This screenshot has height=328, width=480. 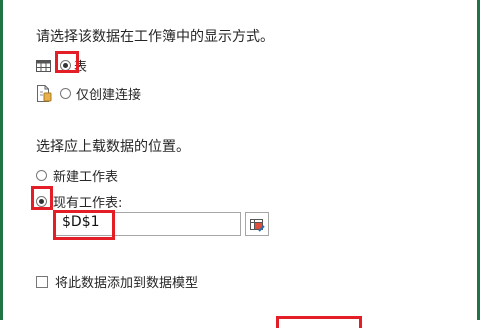 I want to click on new-worksheet-radio, so click(x=41, y=175).